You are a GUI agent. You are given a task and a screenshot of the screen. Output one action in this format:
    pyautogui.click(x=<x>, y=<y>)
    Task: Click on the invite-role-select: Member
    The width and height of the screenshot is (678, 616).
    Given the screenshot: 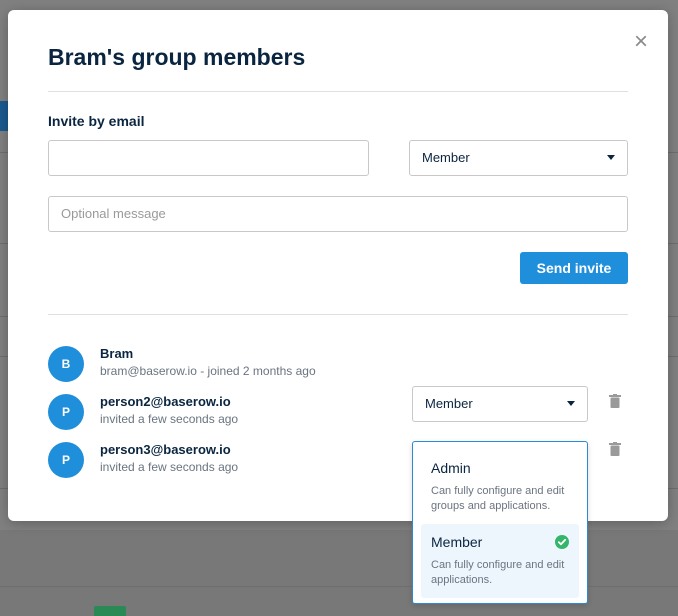 What is the action you would take?
    pyautogui.click(x=518, y=158)
    